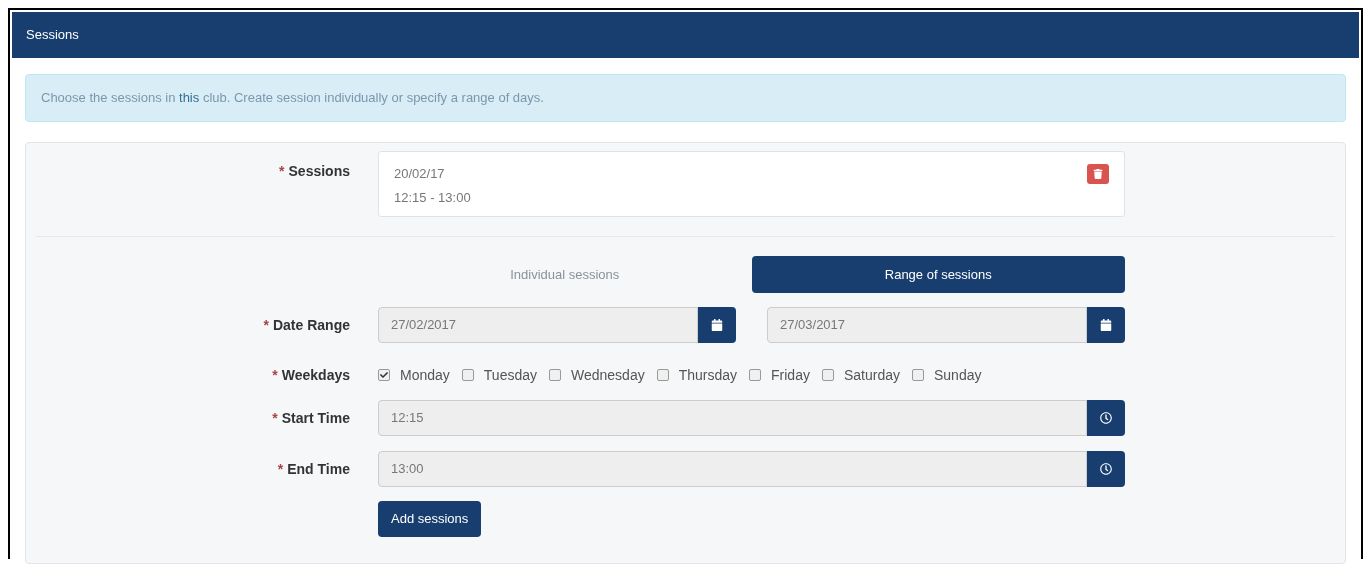 The height and width of the screenshot is (567, 1371). I want to click on field-label: Date Range, so click(311, 325).